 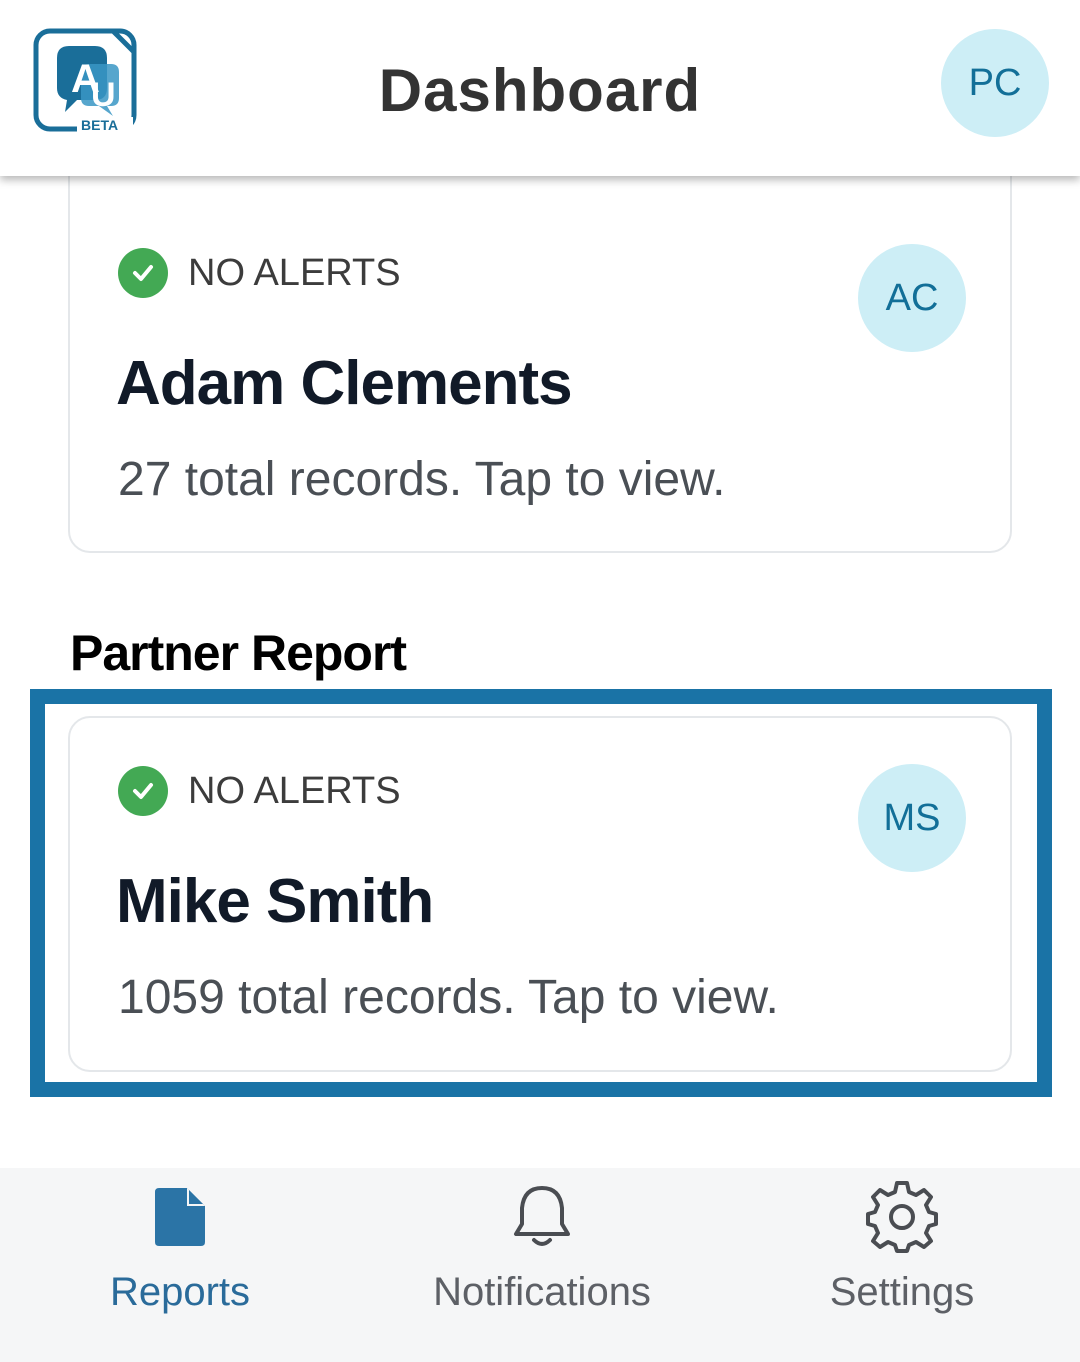 What do you see at coordinates (902, 1292) in the screenshot?
I see `nav-label: Settings` at bounding box center [902, 1292].